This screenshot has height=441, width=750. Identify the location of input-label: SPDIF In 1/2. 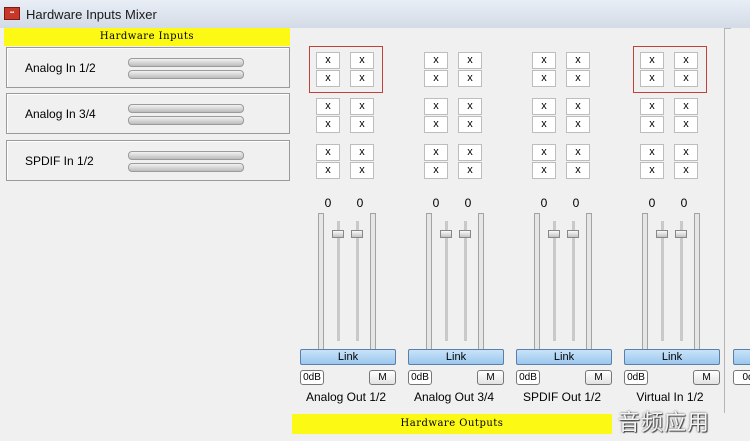
(59, 161).